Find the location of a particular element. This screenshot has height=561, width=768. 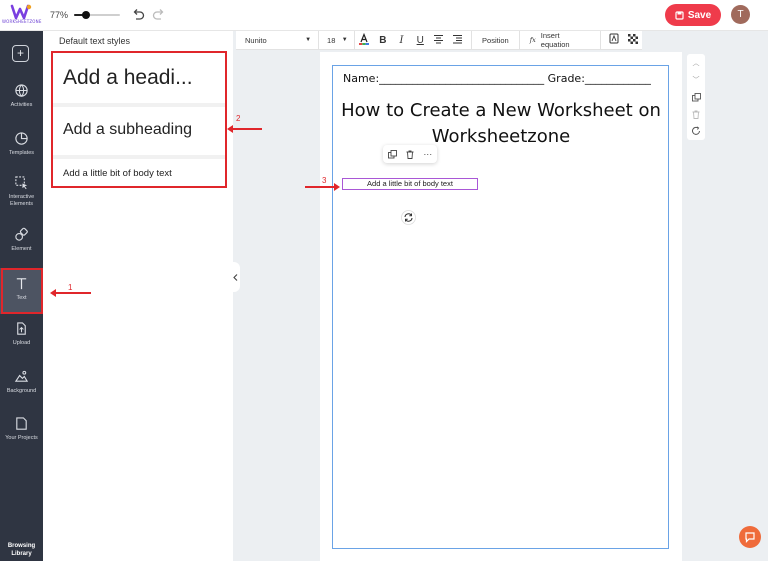

sidebar-item-templates: Templates is located at coordinates (21, 144).